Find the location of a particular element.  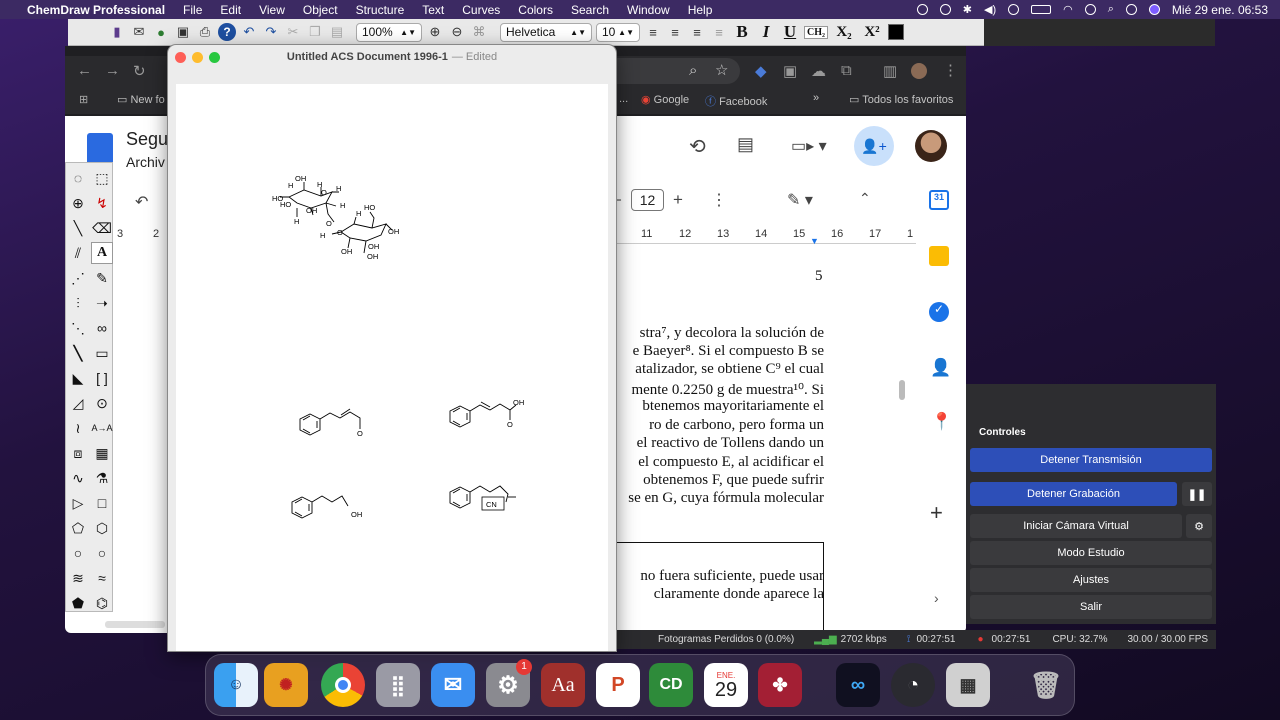

templates-icon: ⚗ is located at coordinates (102, 478).